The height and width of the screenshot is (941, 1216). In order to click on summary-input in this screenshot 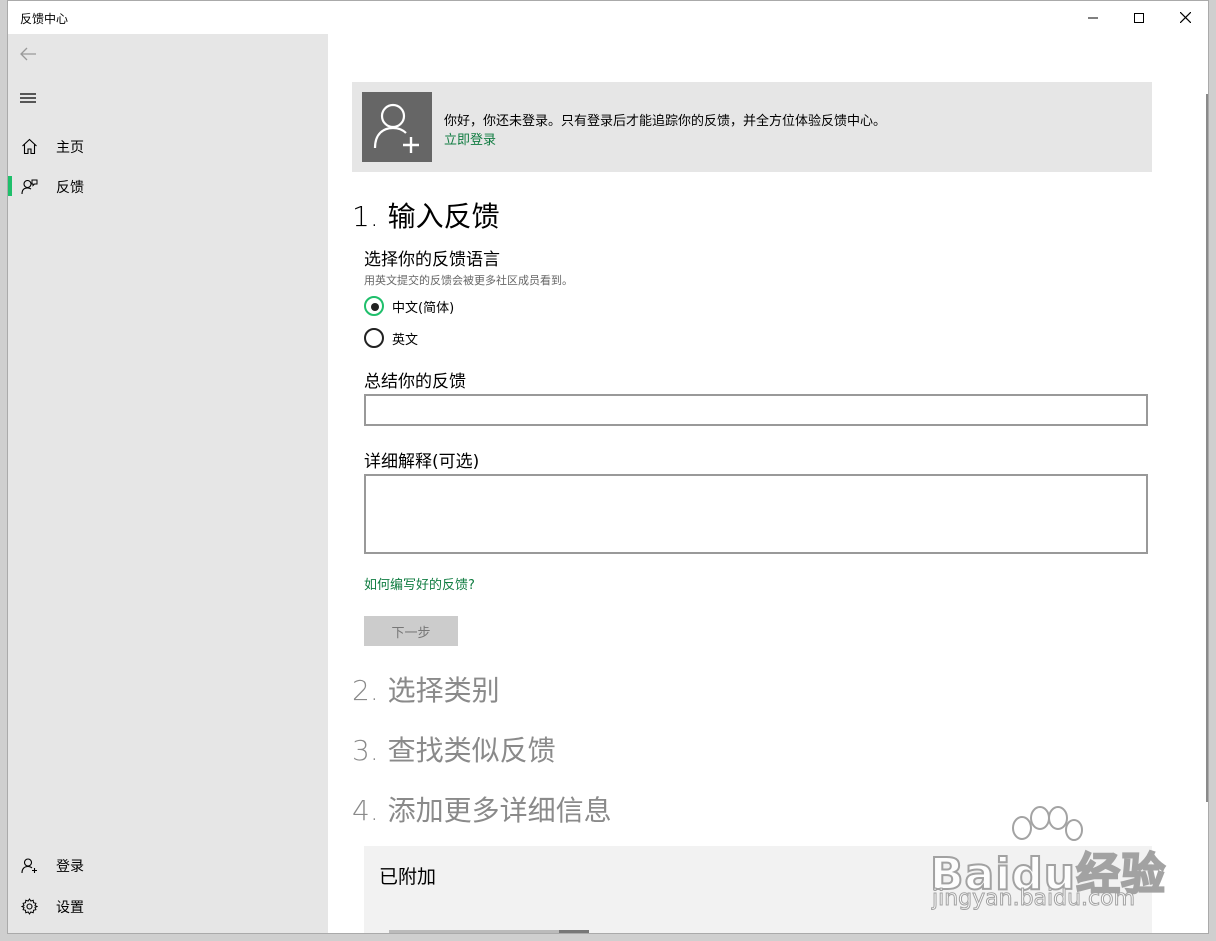, I will do `click(756, 410)`.